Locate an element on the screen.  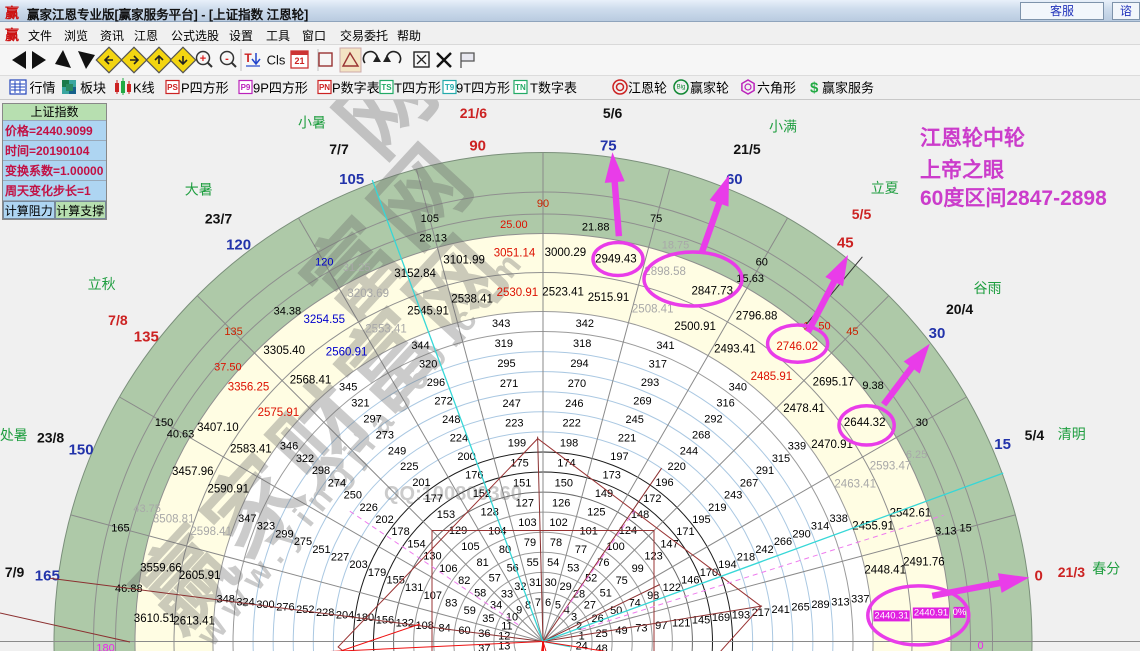
svg-text: 340 is located at coordinates (738, 388).